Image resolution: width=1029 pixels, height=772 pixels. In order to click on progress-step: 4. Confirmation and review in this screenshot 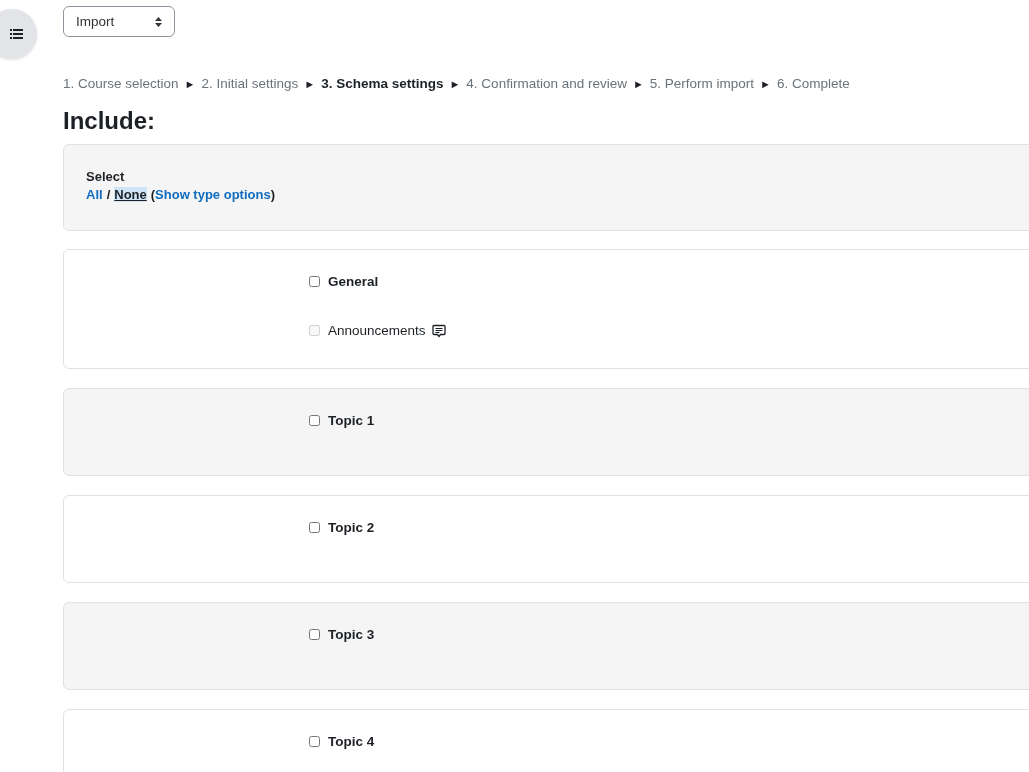, I will do `click(546, 84)`.